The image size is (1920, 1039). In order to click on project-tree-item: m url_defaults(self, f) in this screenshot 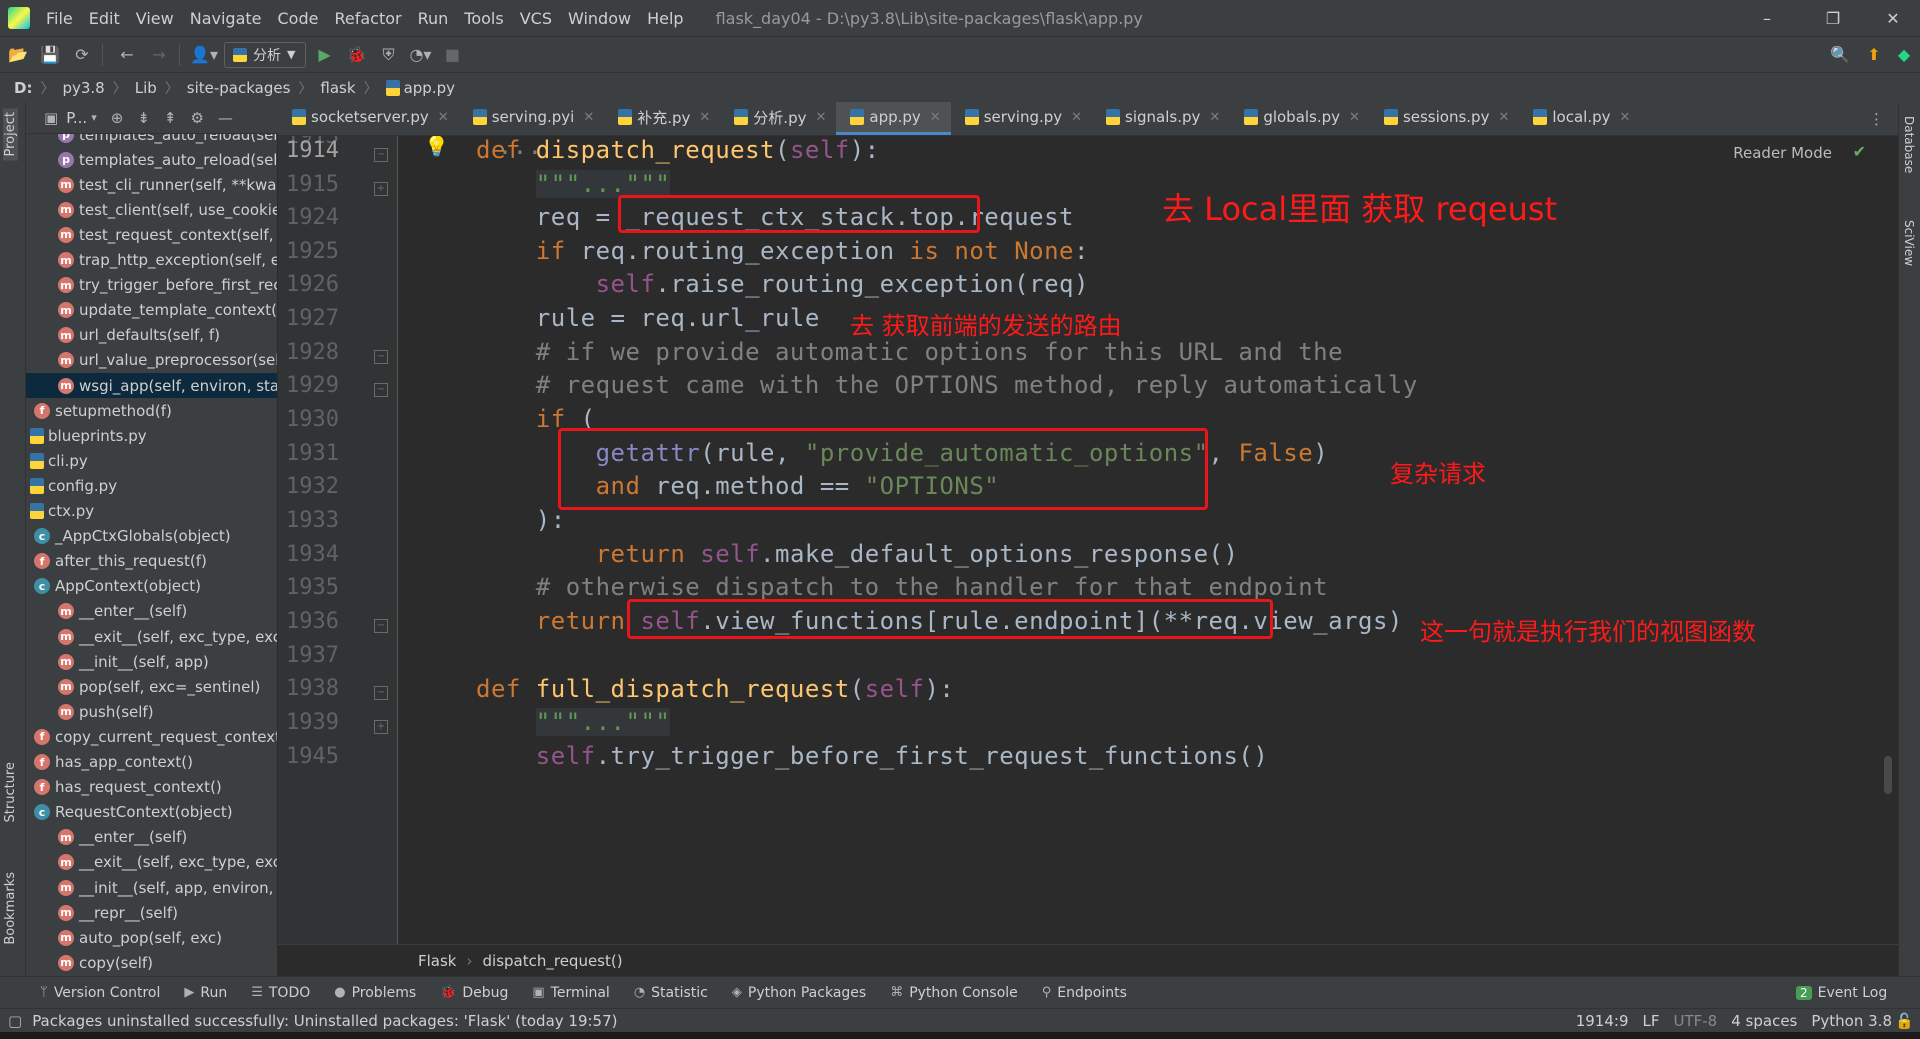, I will do `click(151, 335)`.